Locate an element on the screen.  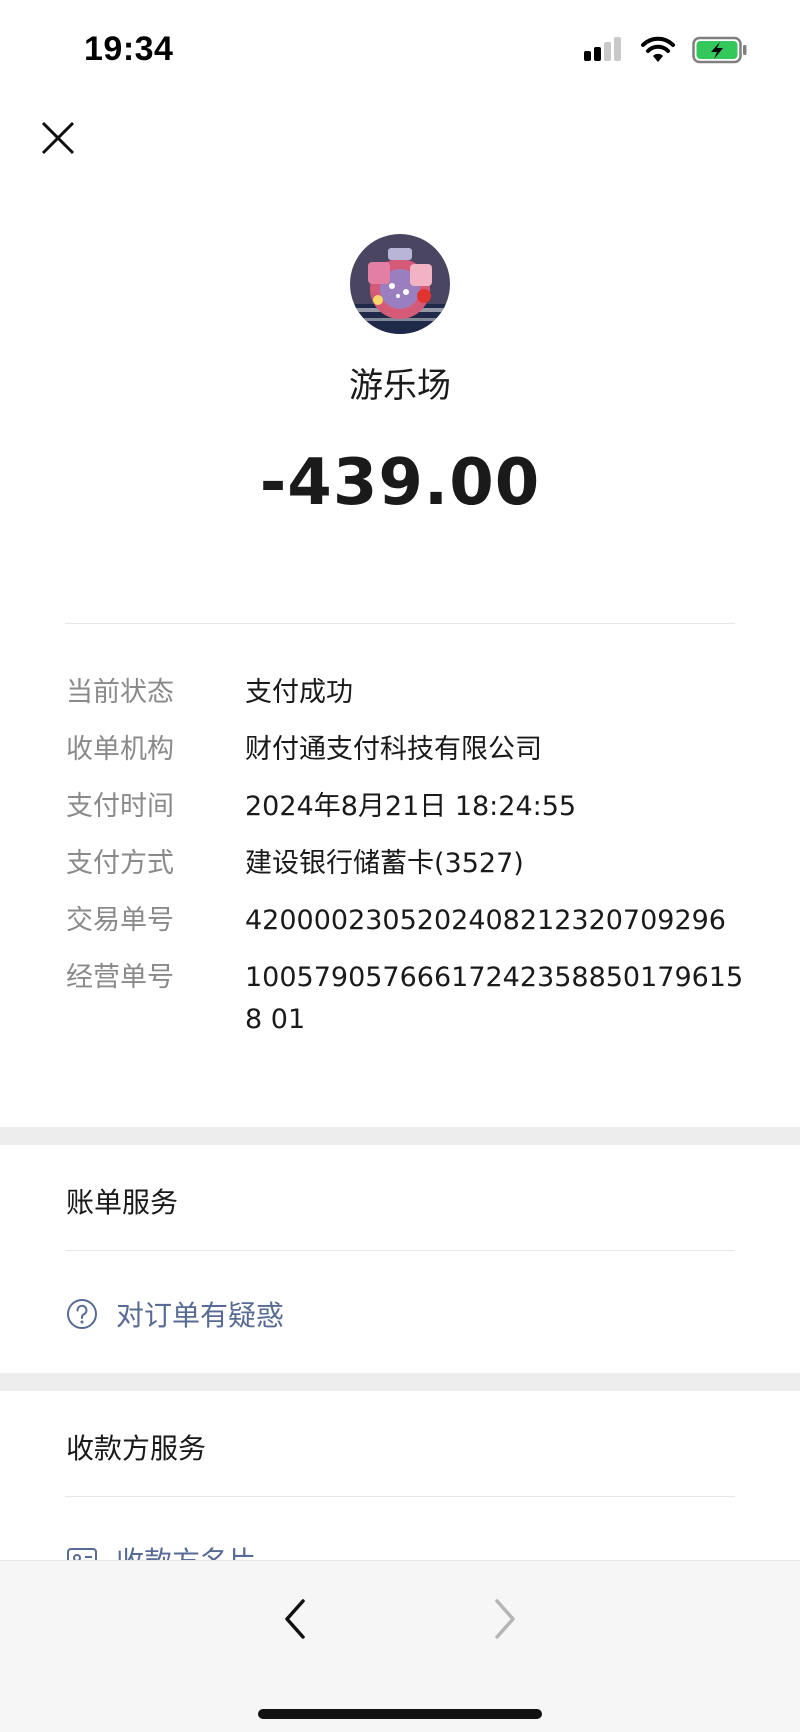
detail-value: 2024年8月21日 18:24:55 is located at coordinates (411, 806).